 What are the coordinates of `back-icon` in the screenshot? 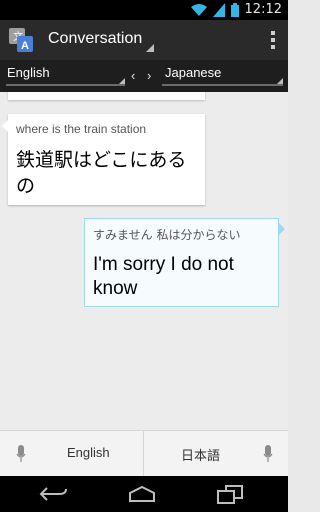 It's located at (53, 494).